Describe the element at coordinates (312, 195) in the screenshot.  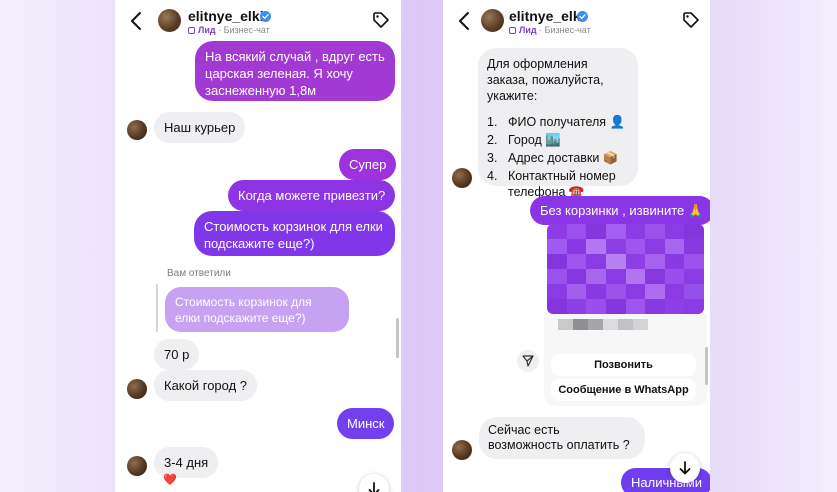
I see `message-outgoing: Когда можете привезти?` at that location.